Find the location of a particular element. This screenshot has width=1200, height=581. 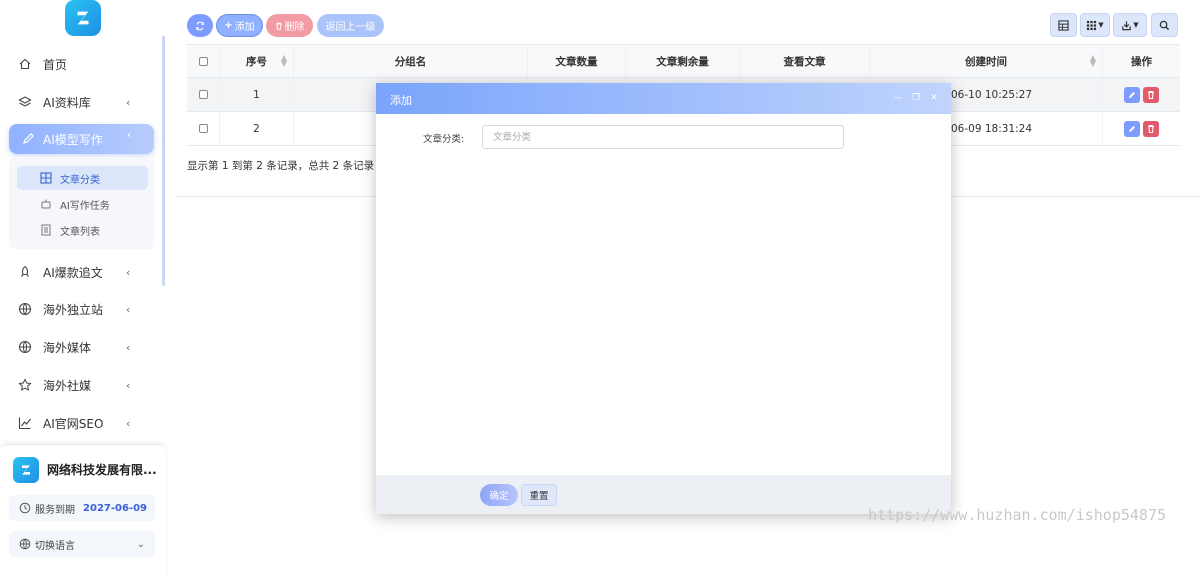

clock-icon is located at coordinates (25, 508).